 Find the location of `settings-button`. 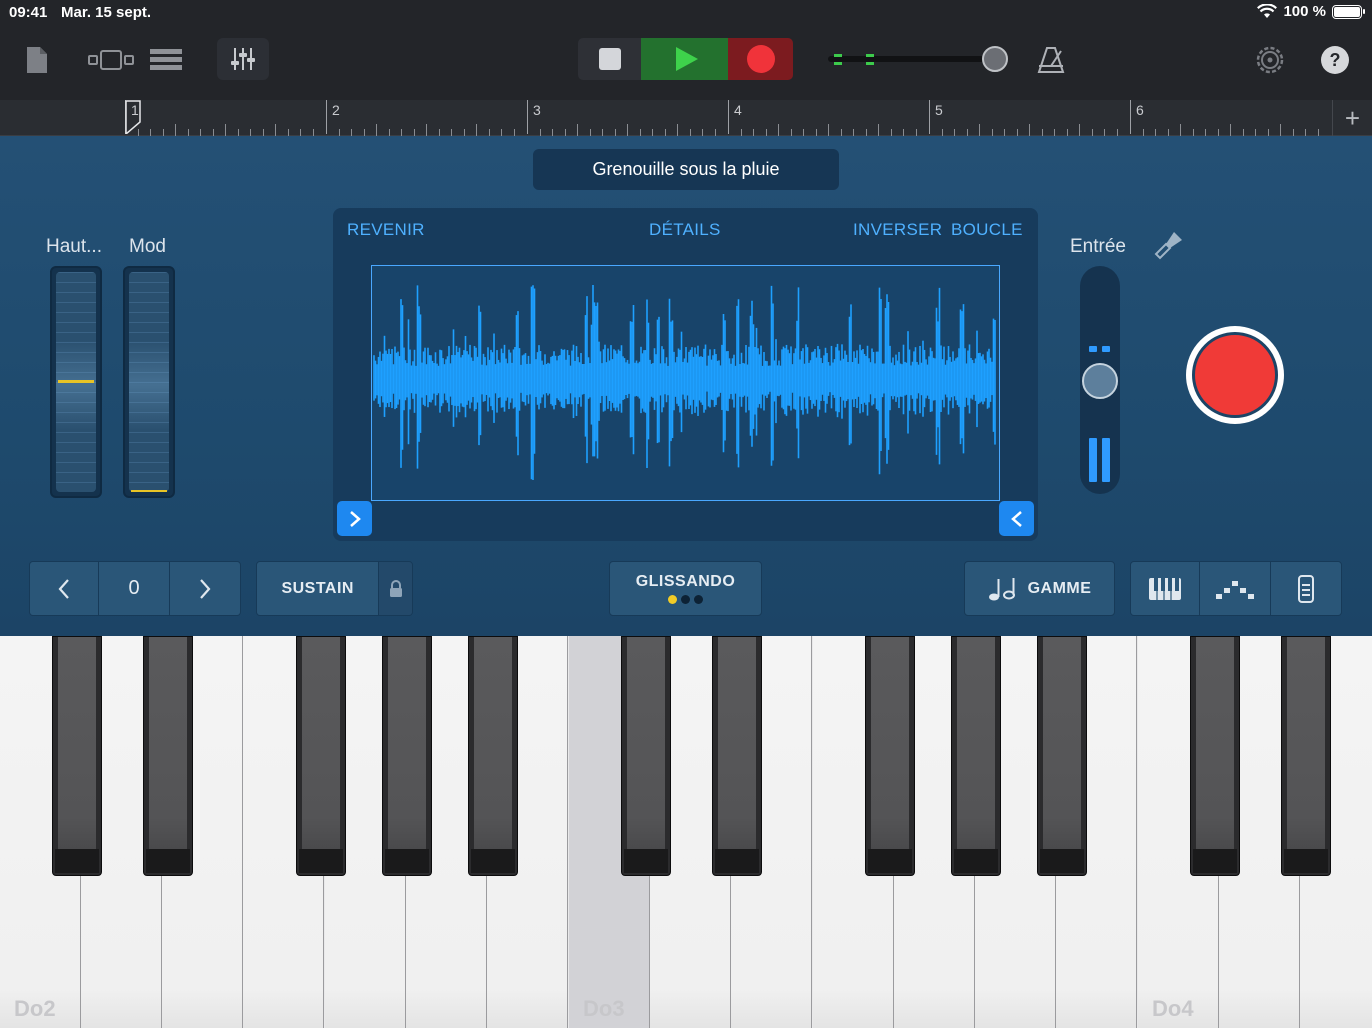

settings-button is located at coordinates (1270, 60).